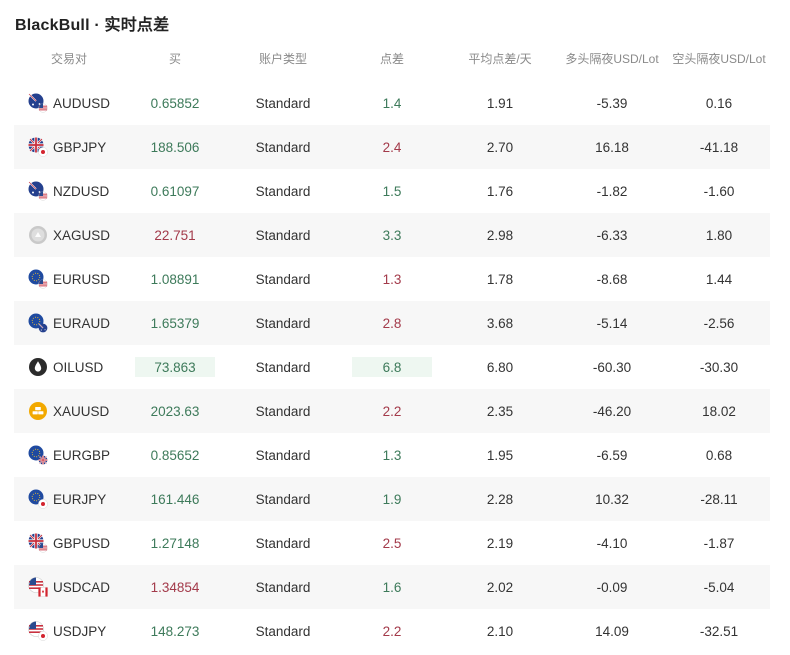 The image size is (790, 655). Describe the element at coordinates (719, 543) in the screenshot. I see `short-swap-cell: -1.87` at that location.